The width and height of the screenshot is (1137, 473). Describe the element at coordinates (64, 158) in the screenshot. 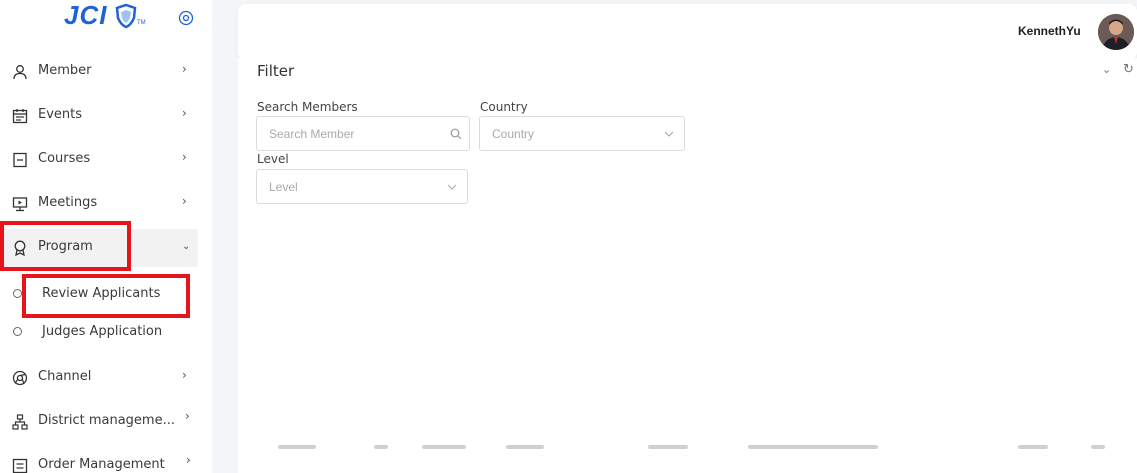

I see `sidebar-item-label: Courses` at that location.